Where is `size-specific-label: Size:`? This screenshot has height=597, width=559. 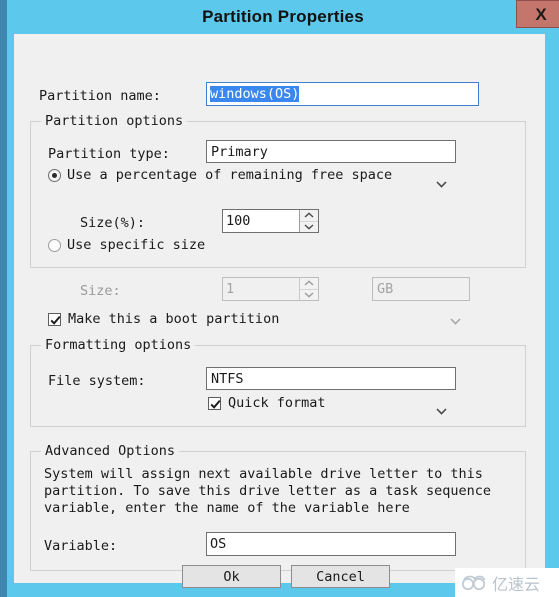 size-specific-label: Size: is located at coordinates (100, 291).